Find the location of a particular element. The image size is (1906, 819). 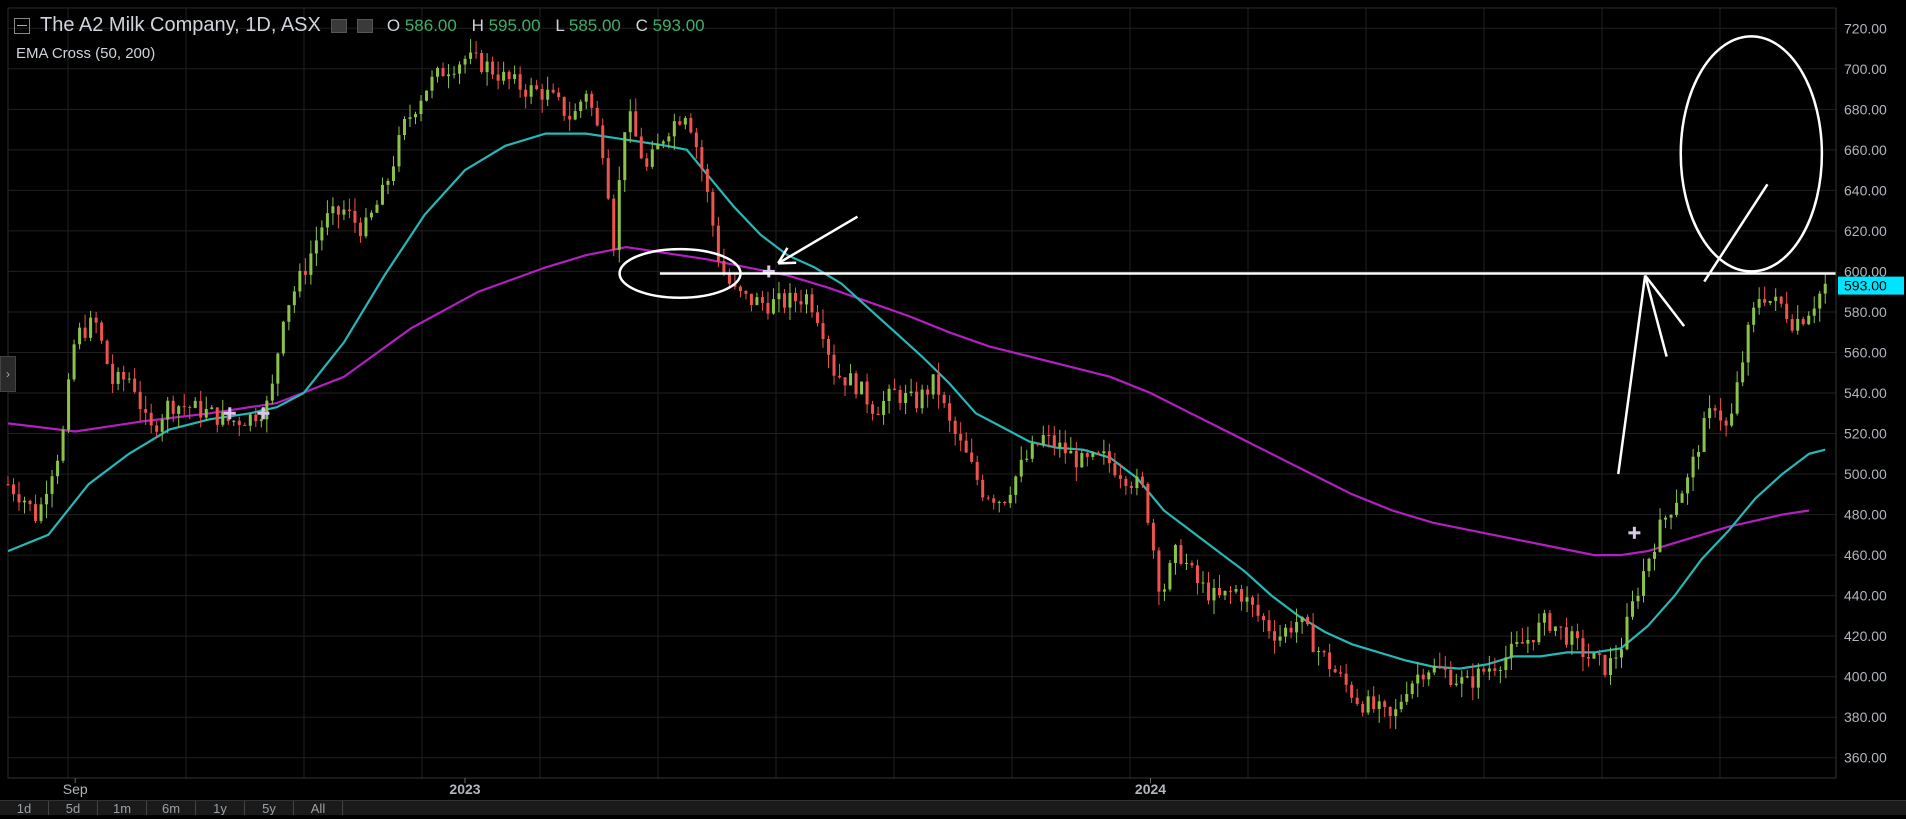

timeframe-1m: 1m is located at coordinates (122, 808).